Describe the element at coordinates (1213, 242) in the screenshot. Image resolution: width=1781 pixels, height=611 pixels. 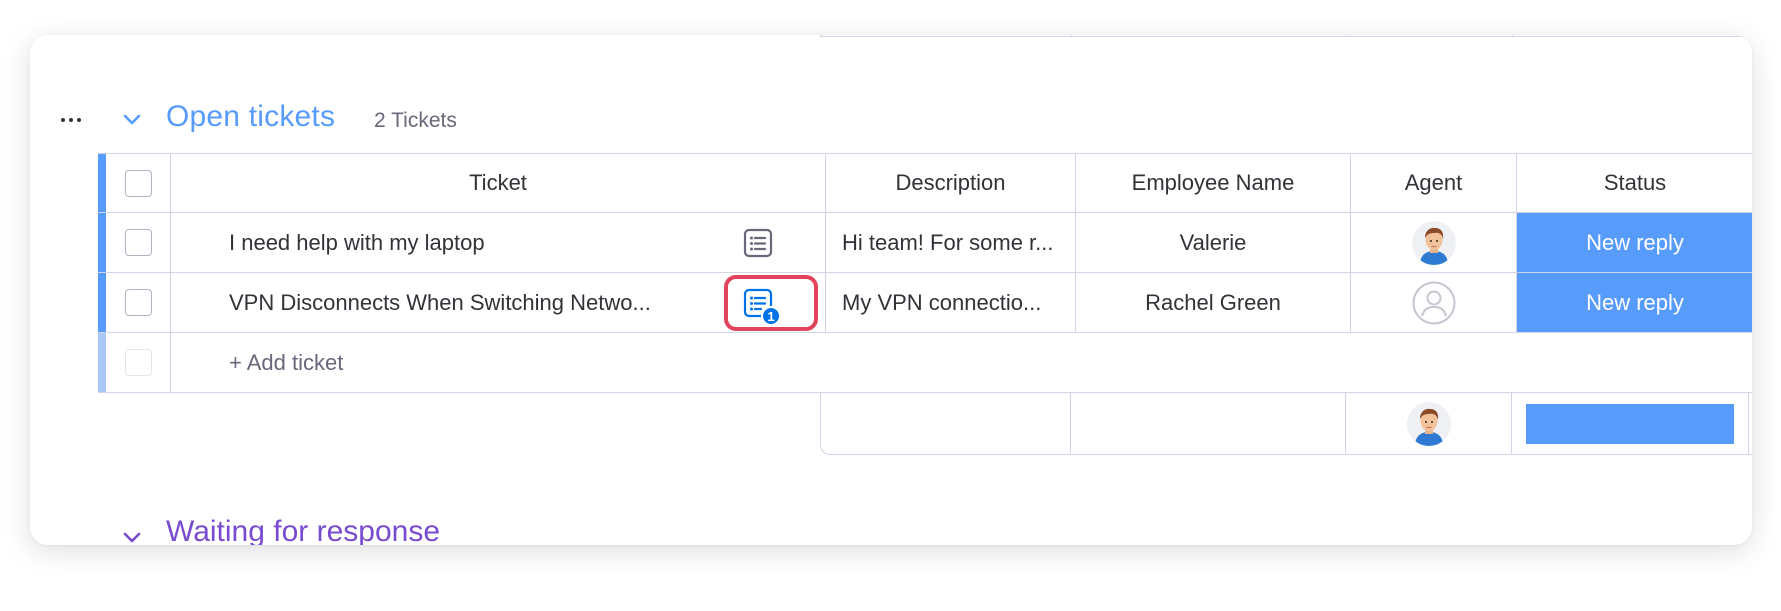
I see `employee-cell: Valerie` at that location.